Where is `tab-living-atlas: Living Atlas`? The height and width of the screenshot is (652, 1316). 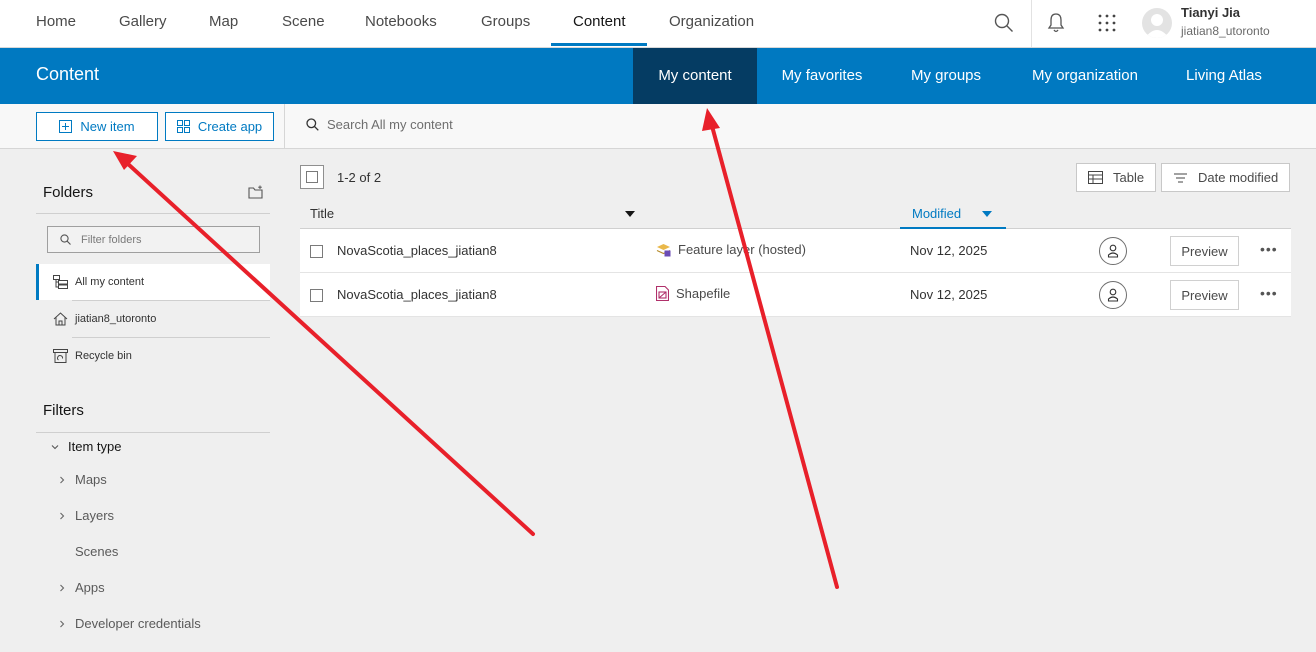 tab-living-atlas: Living Atlas is located at coordinates (1224, 76).